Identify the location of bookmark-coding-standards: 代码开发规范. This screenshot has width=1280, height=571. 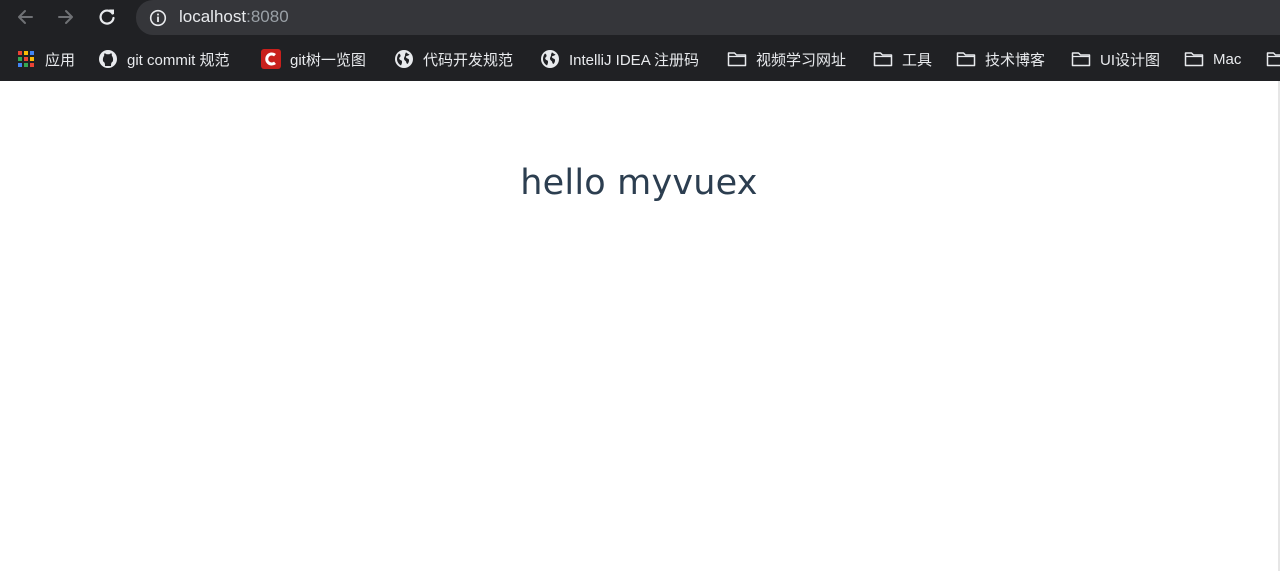
(453, 59).